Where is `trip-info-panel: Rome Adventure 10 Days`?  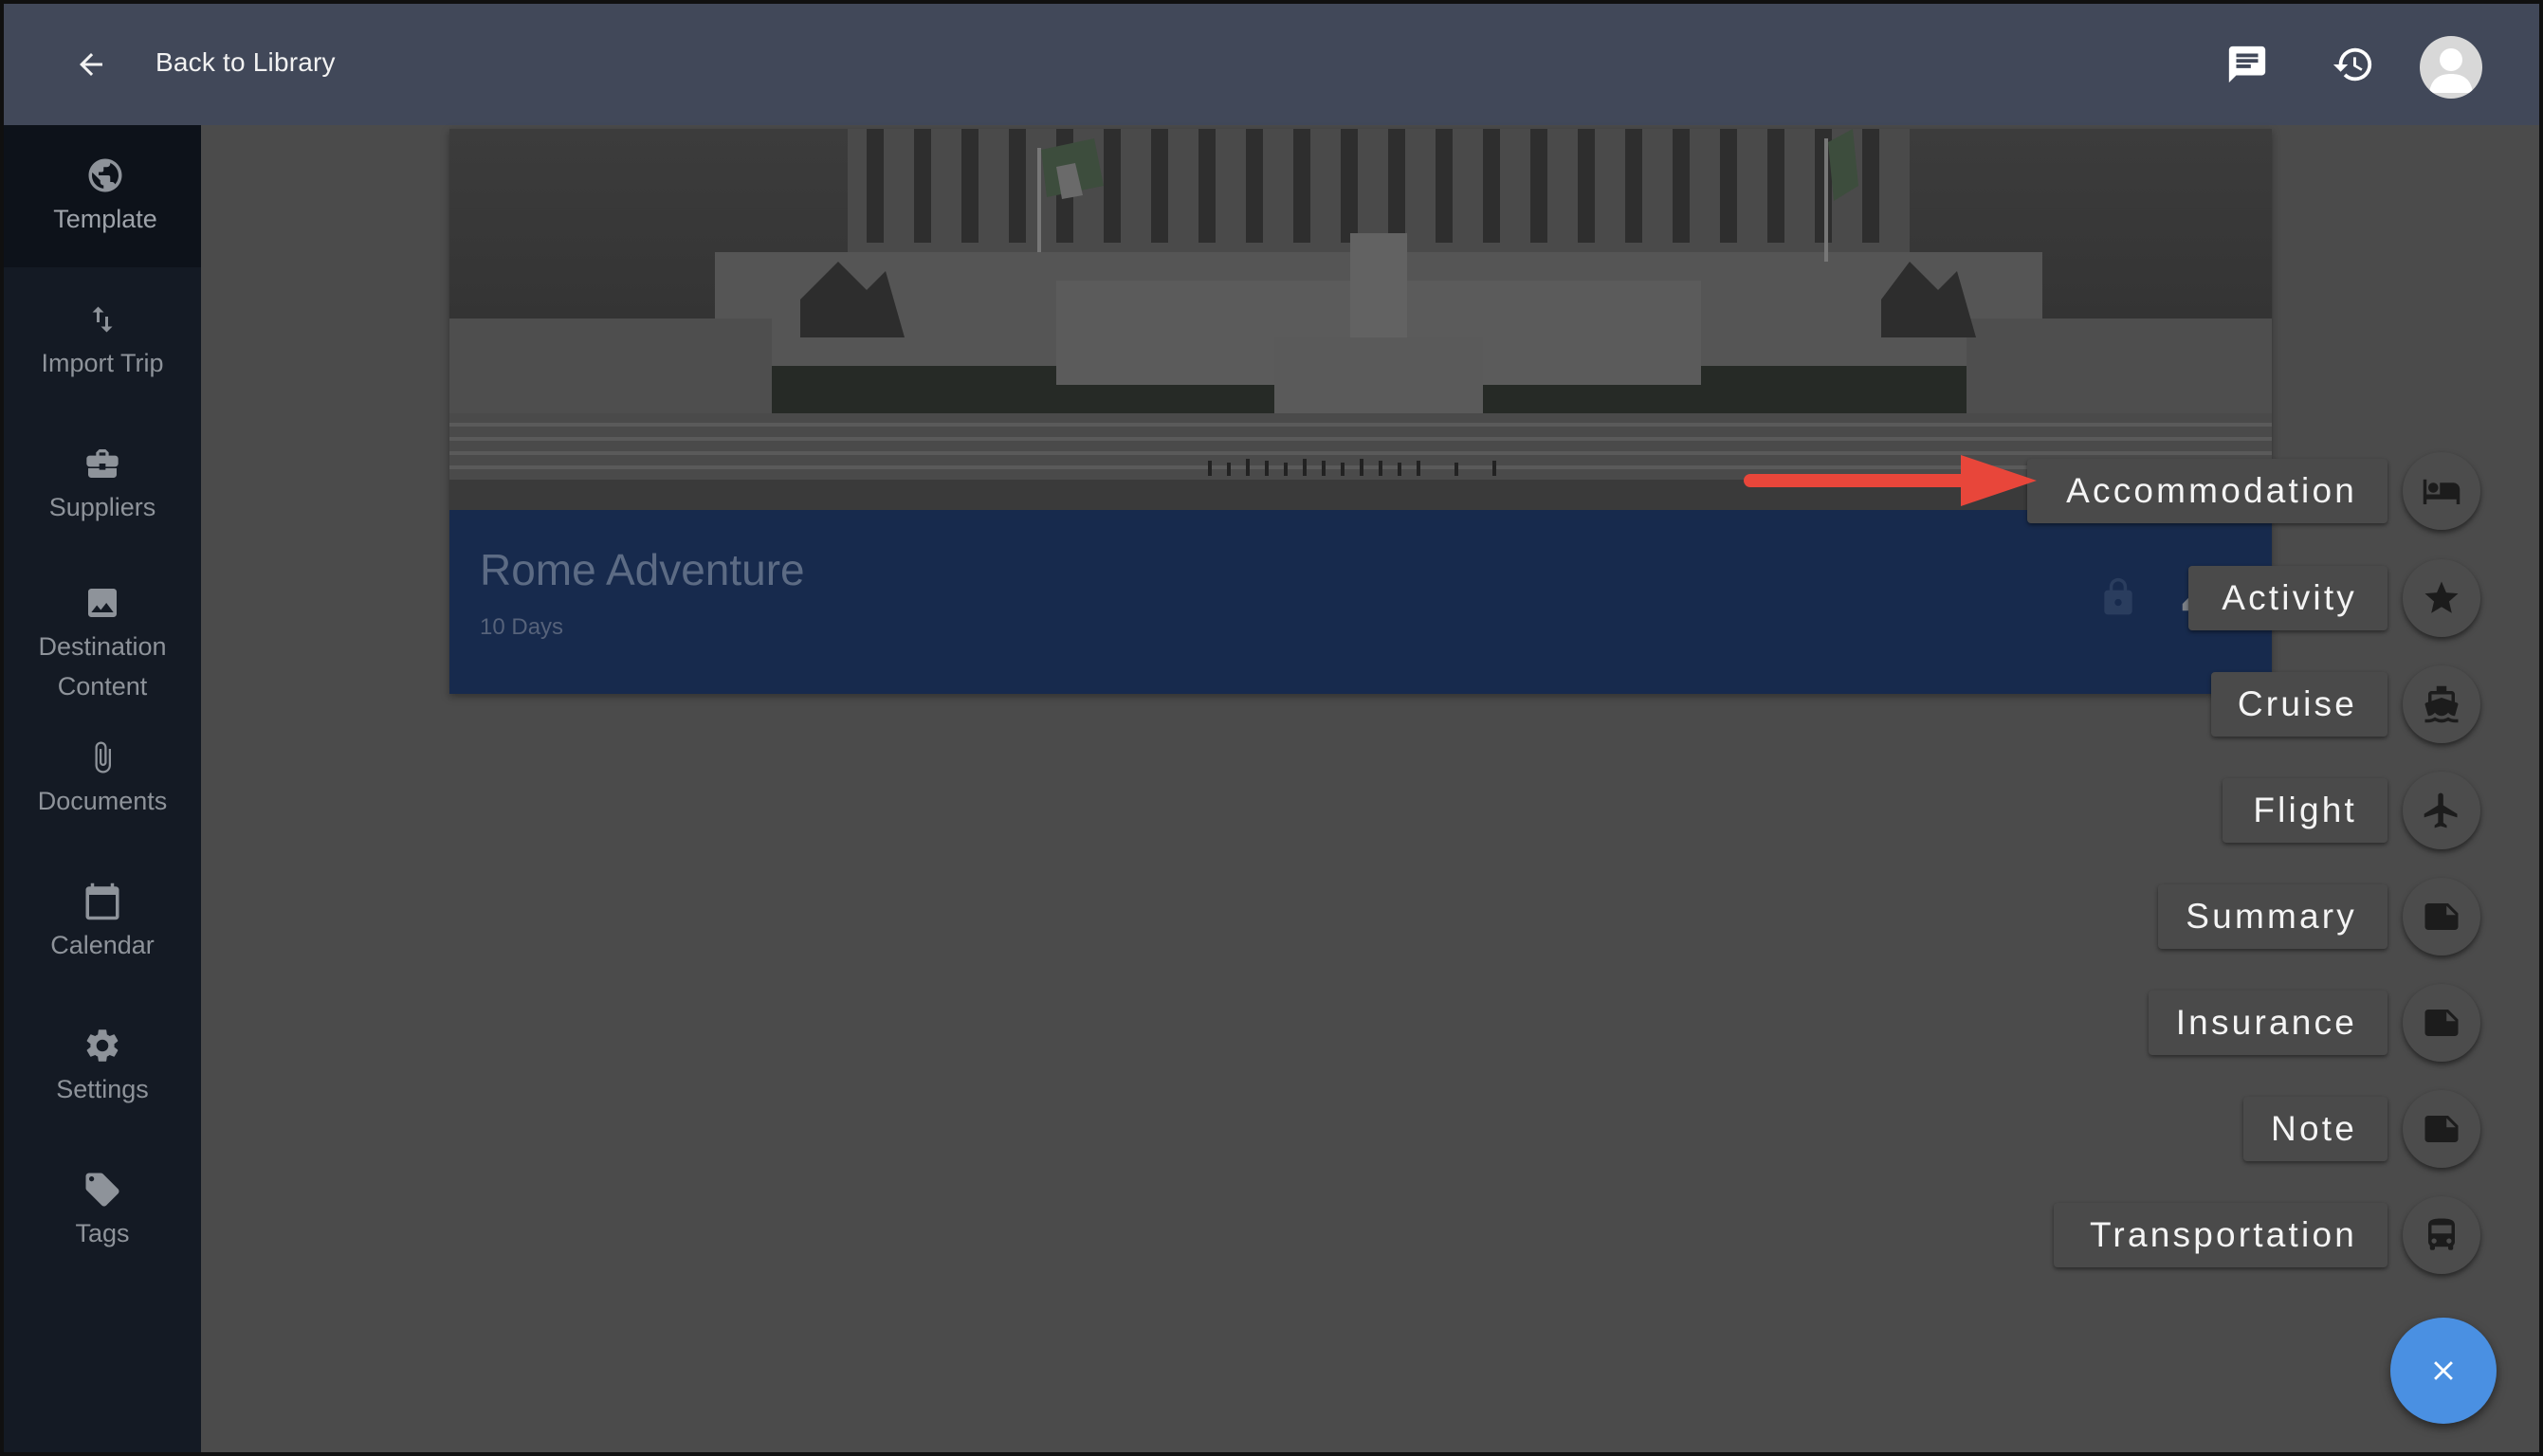 trip-info-panel: Rome Adventure 10 Days is located at coordinates (1360, 602).